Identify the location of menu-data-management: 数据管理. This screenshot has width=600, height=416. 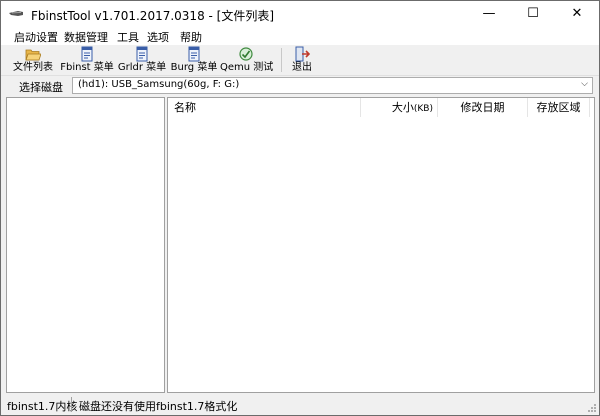
(86, 37).